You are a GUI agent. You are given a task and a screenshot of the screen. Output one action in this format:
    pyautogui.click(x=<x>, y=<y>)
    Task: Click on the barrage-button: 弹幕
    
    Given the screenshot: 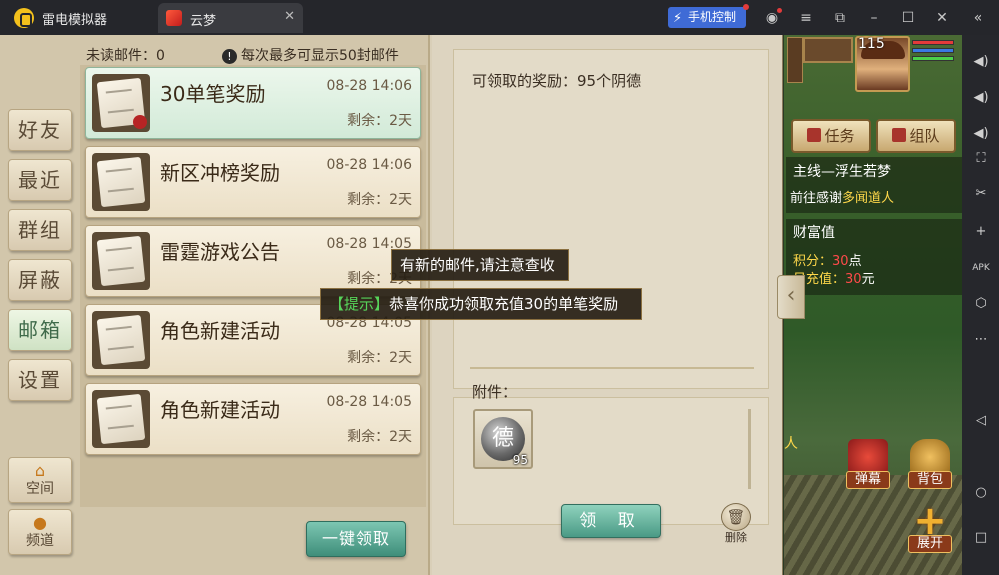 What is the action you would take?
    pyautogui.click(x=868, y=467)
    